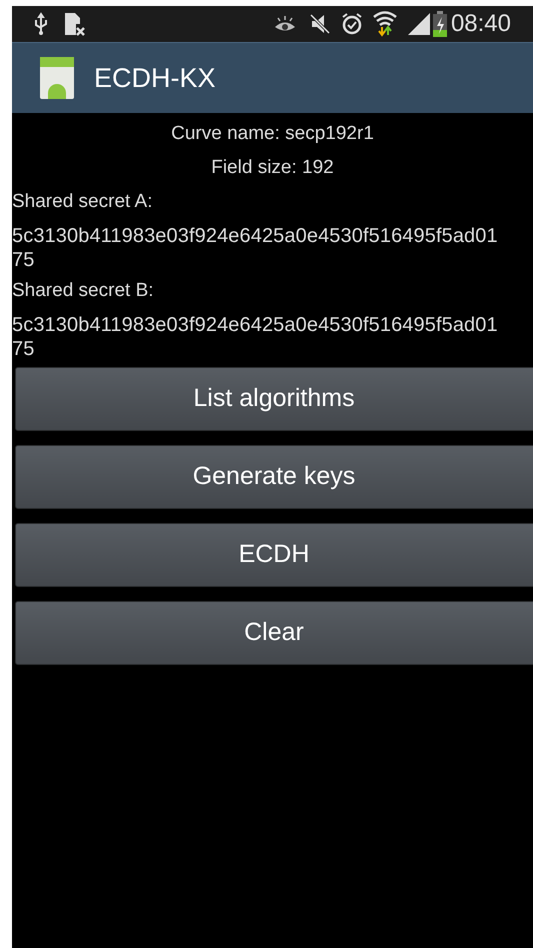 The image size is (533, 948). Describe the element at coordinates (155, 78) in the screenshot. I see `app-title: ECDH-KX` at that location.